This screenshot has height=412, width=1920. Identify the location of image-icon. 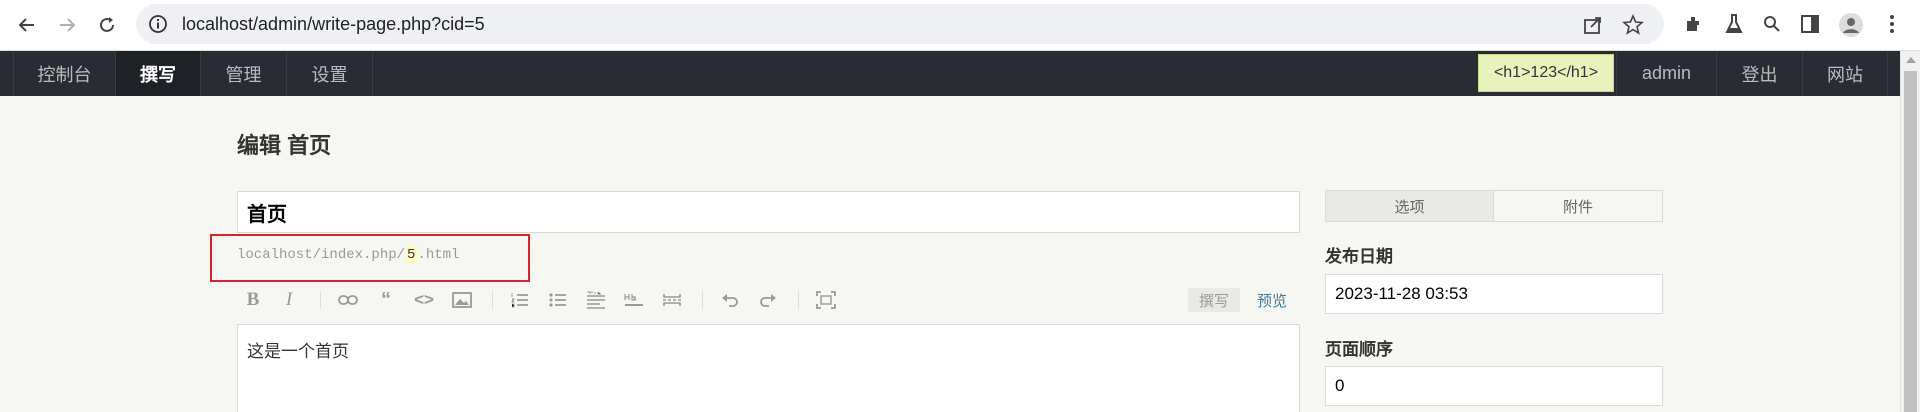
(462, 300).